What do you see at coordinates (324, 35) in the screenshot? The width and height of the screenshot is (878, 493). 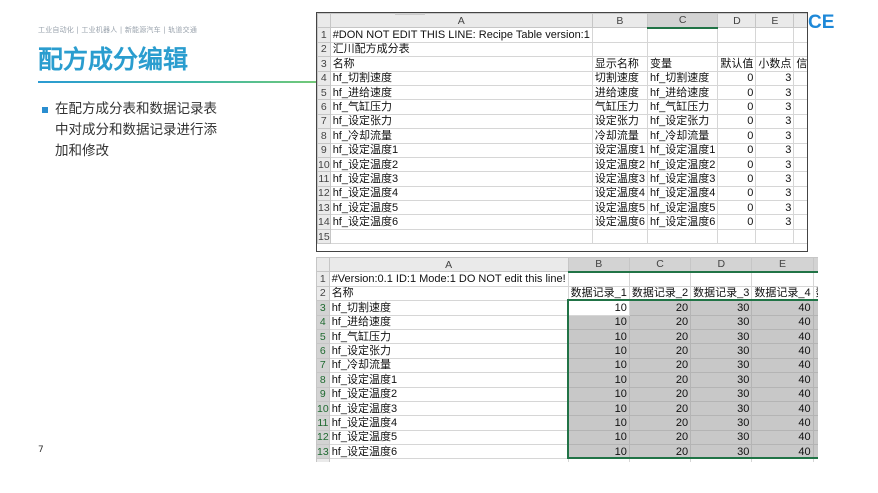 I see `row-header: 1` at bounding box center [324, 35].